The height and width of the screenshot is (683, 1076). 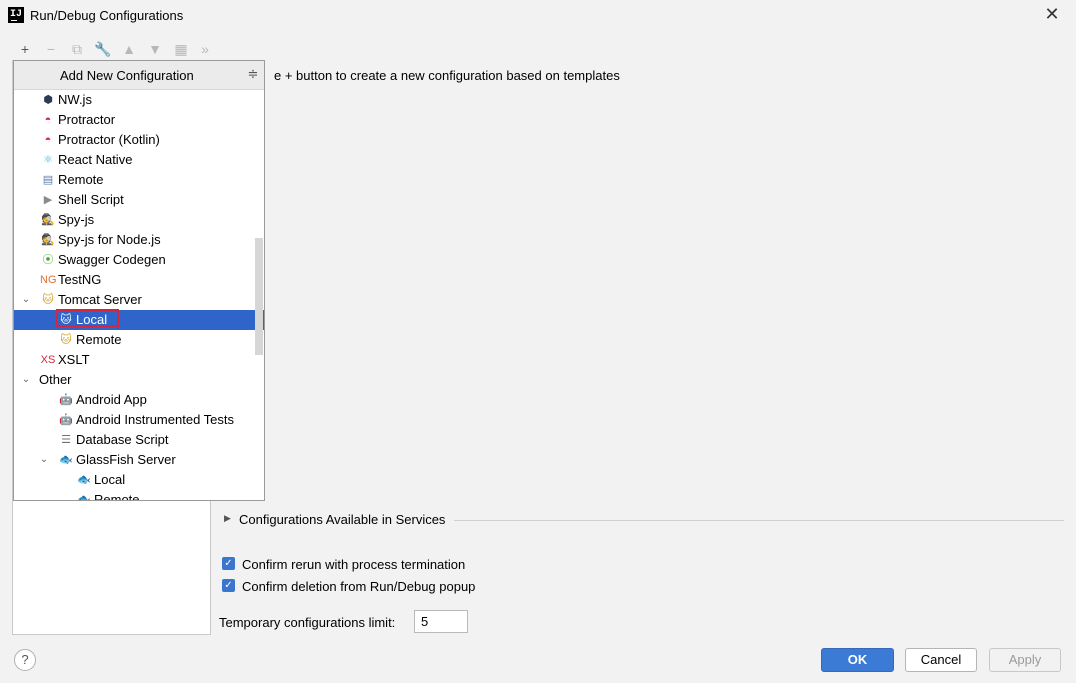 I want to click on glassfish-local-icon: 🐟, so click(x=84, y=480).